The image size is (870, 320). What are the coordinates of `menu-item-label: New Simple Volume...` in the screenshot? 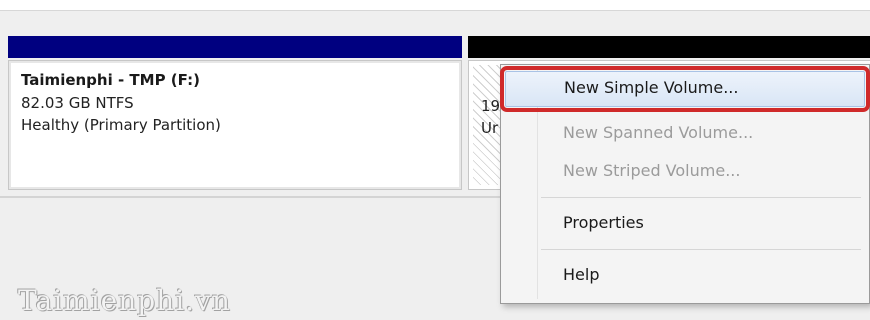 It's located at (651, 87).